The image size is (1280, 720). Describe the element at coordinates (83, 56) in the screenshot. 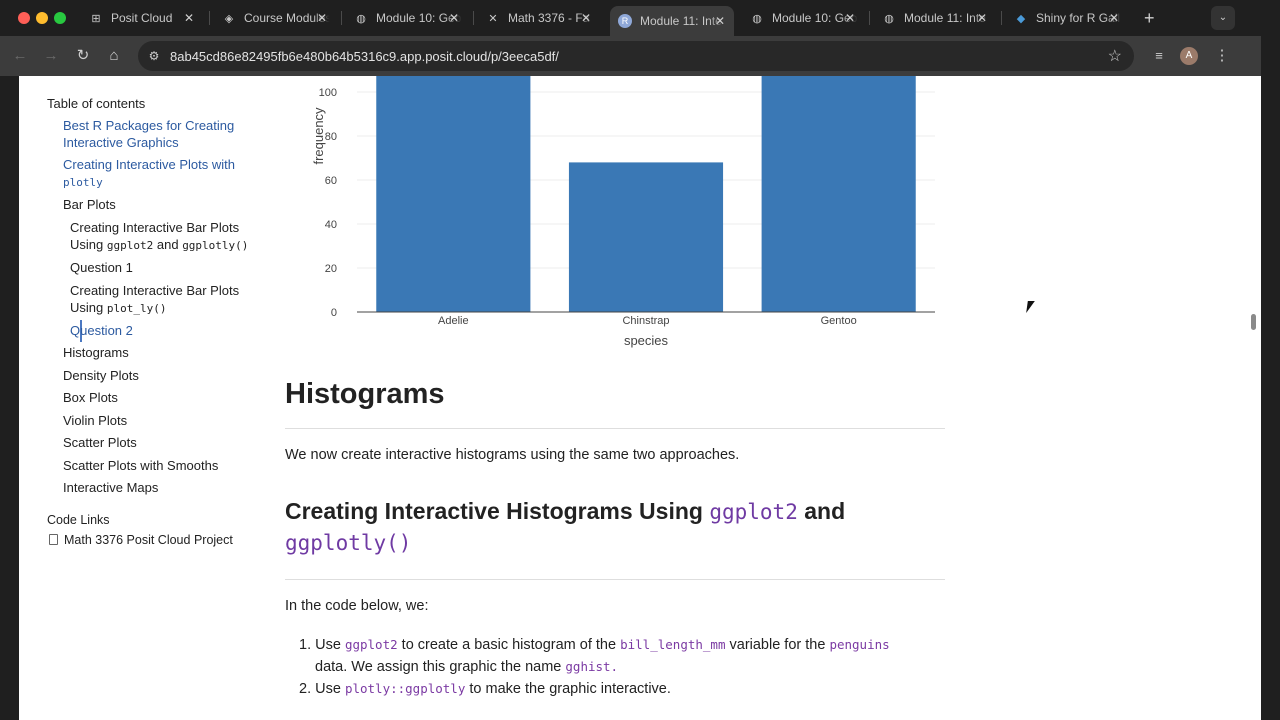

I see `reload-icon: ↻` at that location.